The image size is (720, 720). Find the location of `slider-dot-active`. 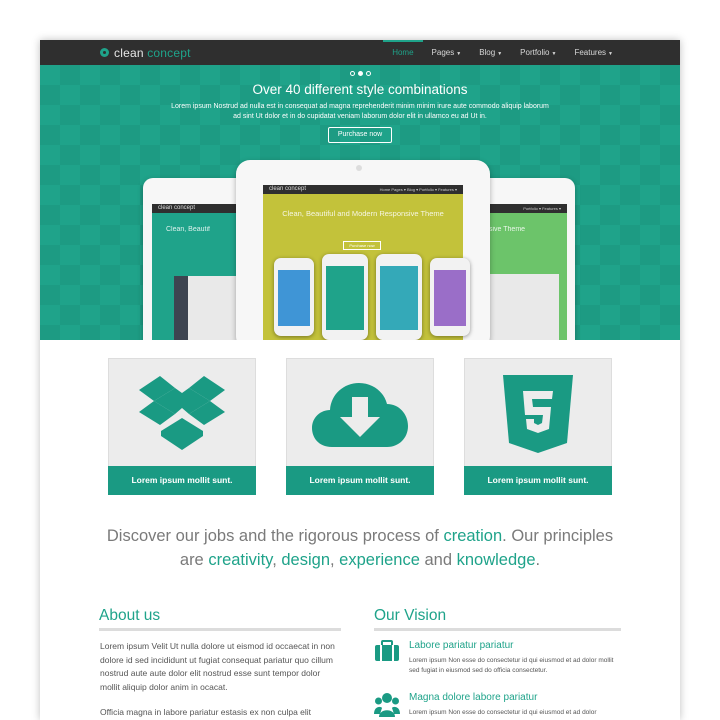

slider-dot-active is located at coordinates (360, 73).